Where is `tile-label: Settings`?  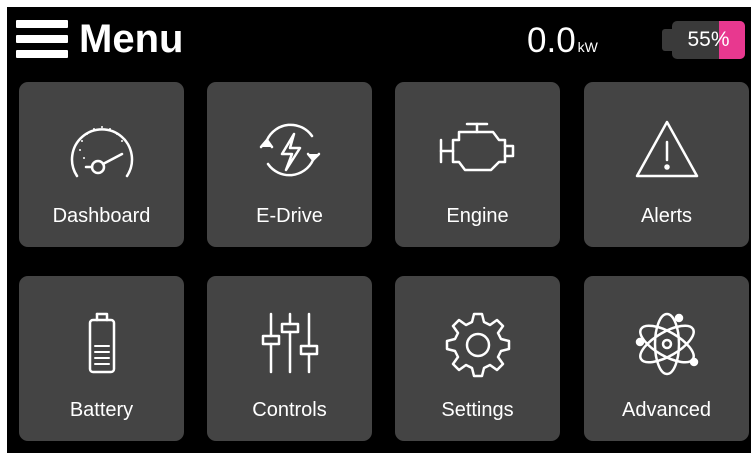
tile-label: Settings is located at coordinates (477, 410).